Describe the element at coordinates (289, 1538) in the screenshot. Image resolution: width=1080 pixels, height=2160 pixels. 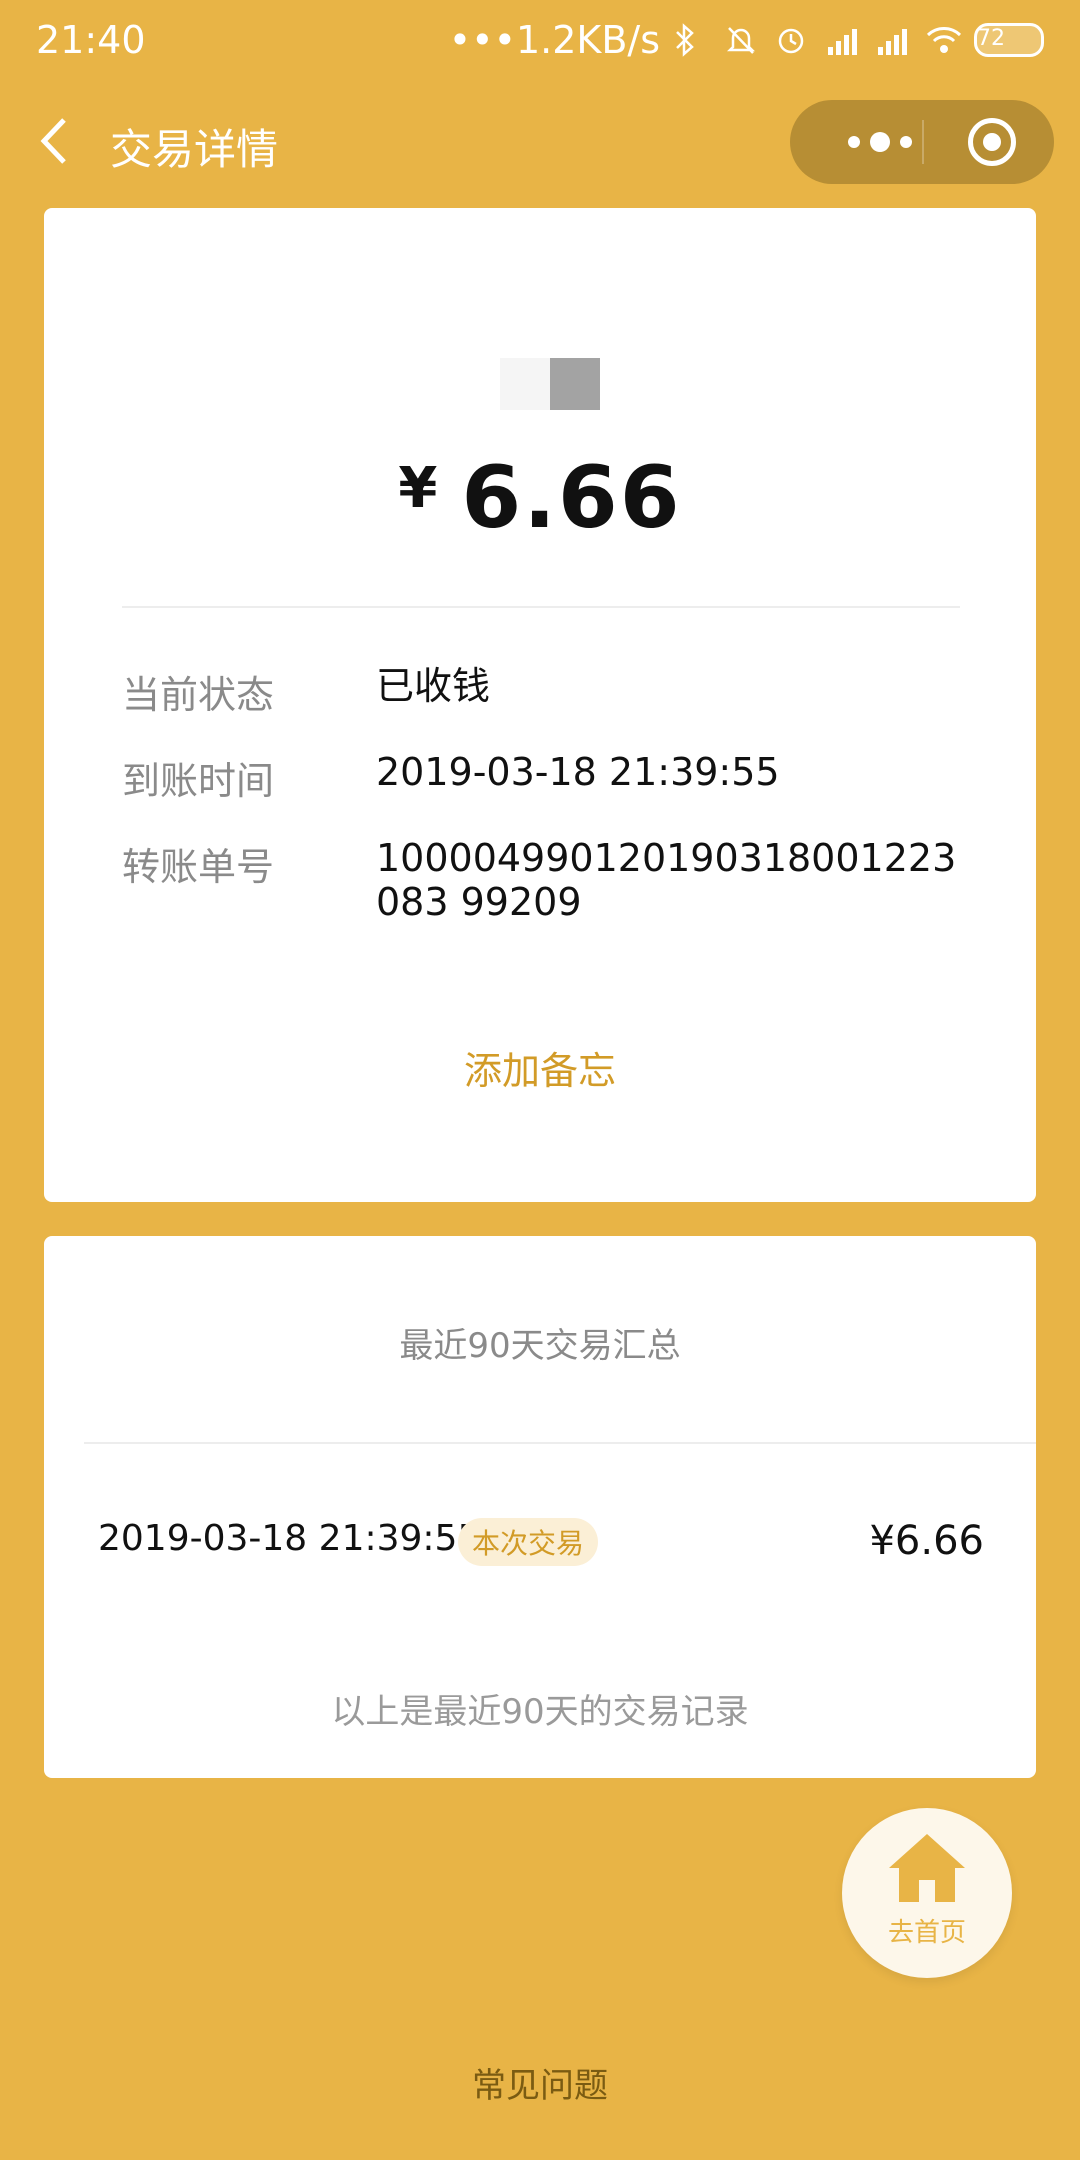
I see `transaction-time: 2019-03-18 21:39:55` at that location.